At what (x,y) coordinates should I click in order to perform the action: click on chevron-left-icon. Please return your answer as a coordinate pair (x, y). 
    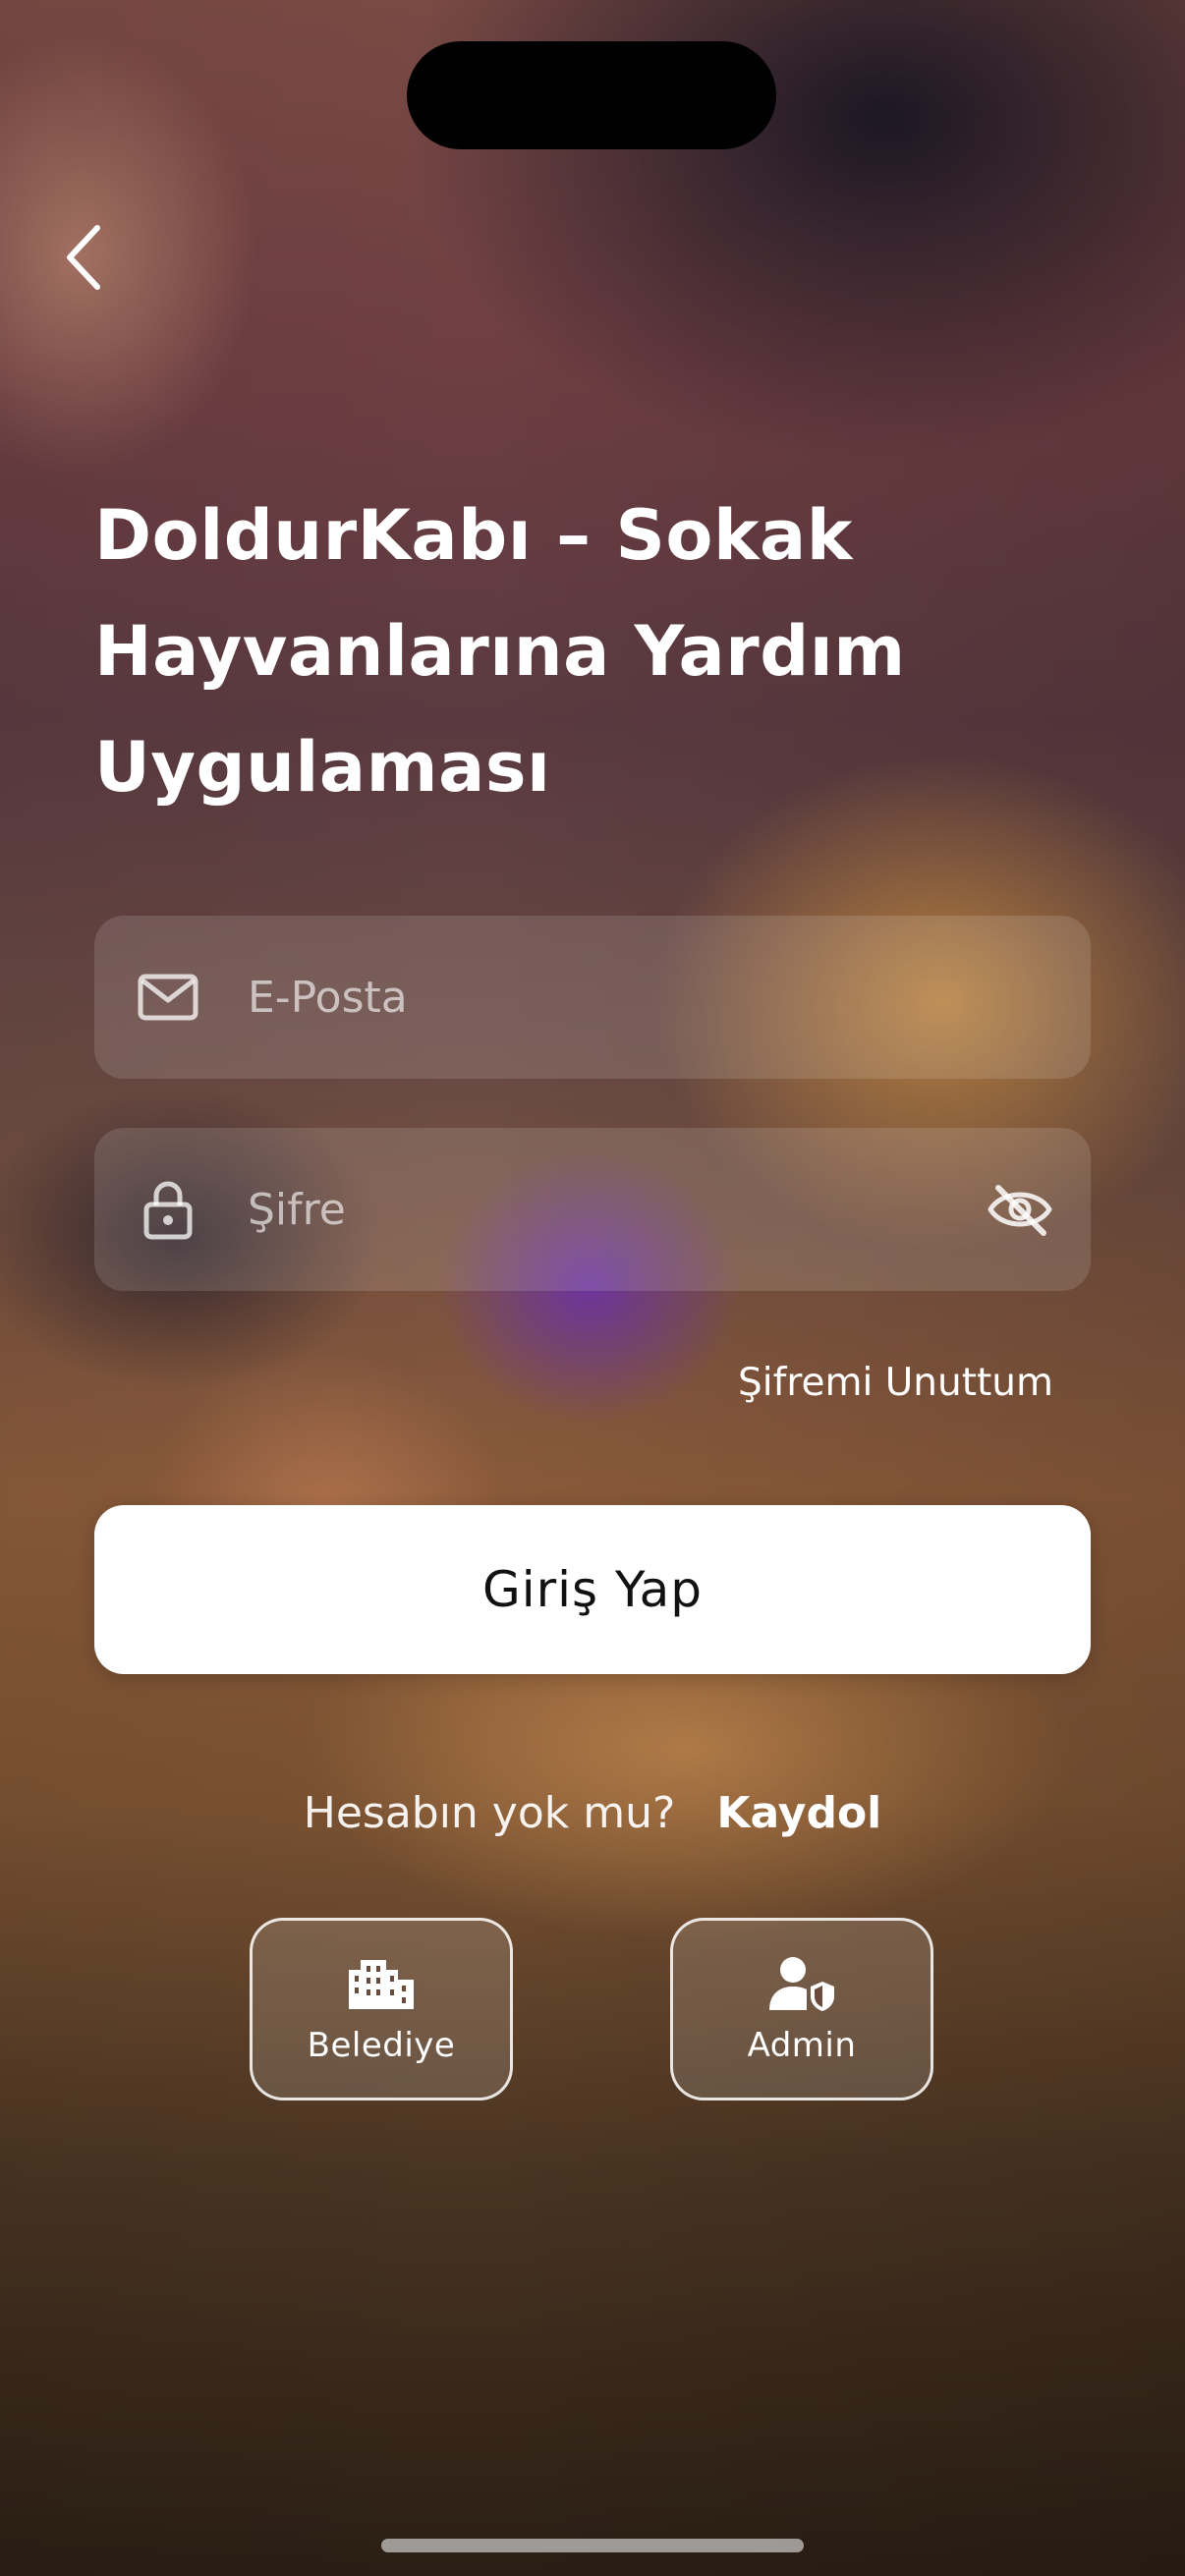
    Looking at the image, I should click on (84, 257).